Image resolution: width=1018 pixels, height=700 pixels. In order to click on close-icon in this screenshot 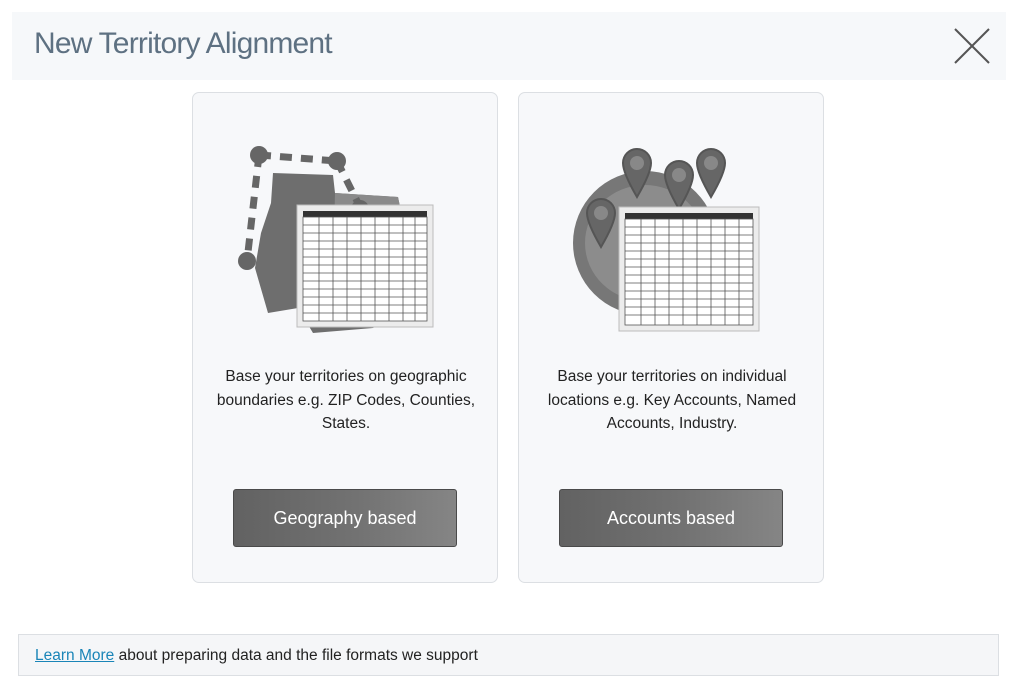, I will do `click(972, 46)`.